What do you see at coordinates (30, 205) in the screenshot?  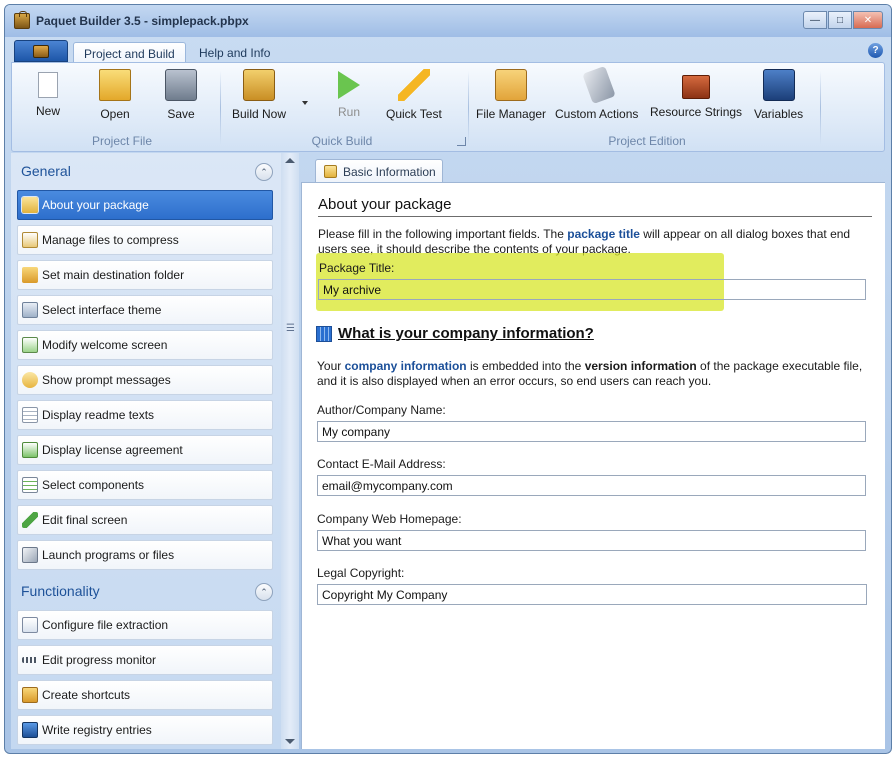 I see `package-icon` at bounding box center [30, 205].